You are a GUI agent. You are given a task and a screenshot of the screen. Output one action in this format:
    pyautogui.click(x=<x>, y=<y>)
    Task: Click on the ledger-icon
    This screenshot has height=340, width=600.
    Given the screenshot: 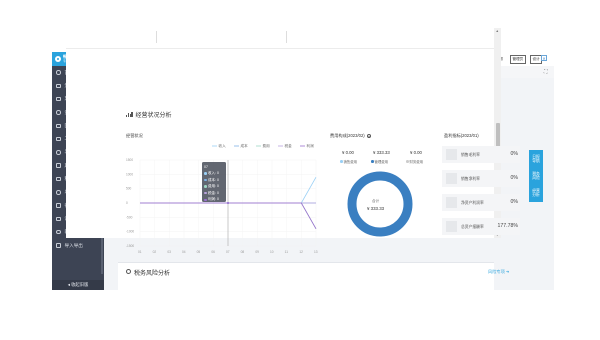 What is the action you would take?
    pyautogui.click(x=58, y=192)
    